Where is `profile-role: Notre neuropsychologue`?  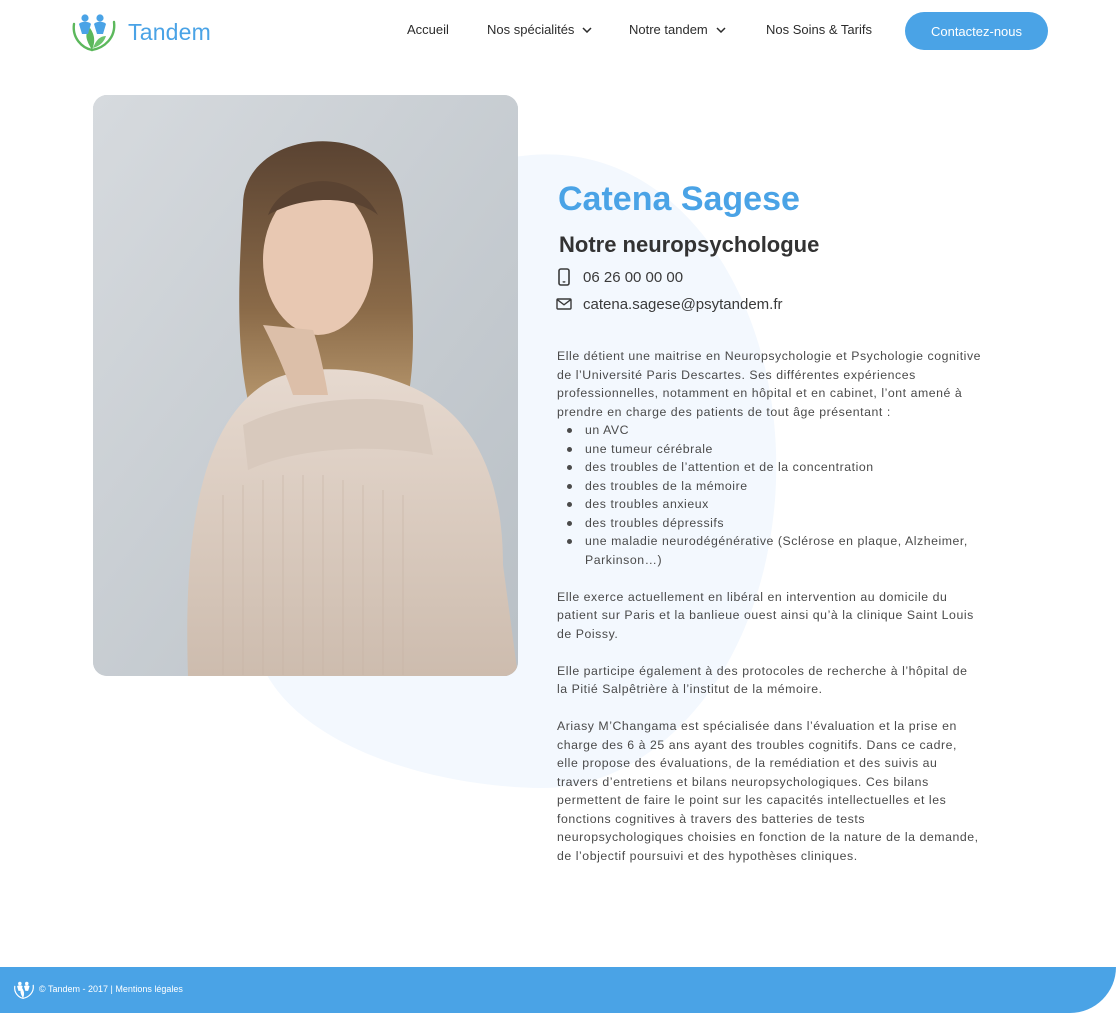 profile-role: Notre neuropsychologue is located at coordinates (689, 244).